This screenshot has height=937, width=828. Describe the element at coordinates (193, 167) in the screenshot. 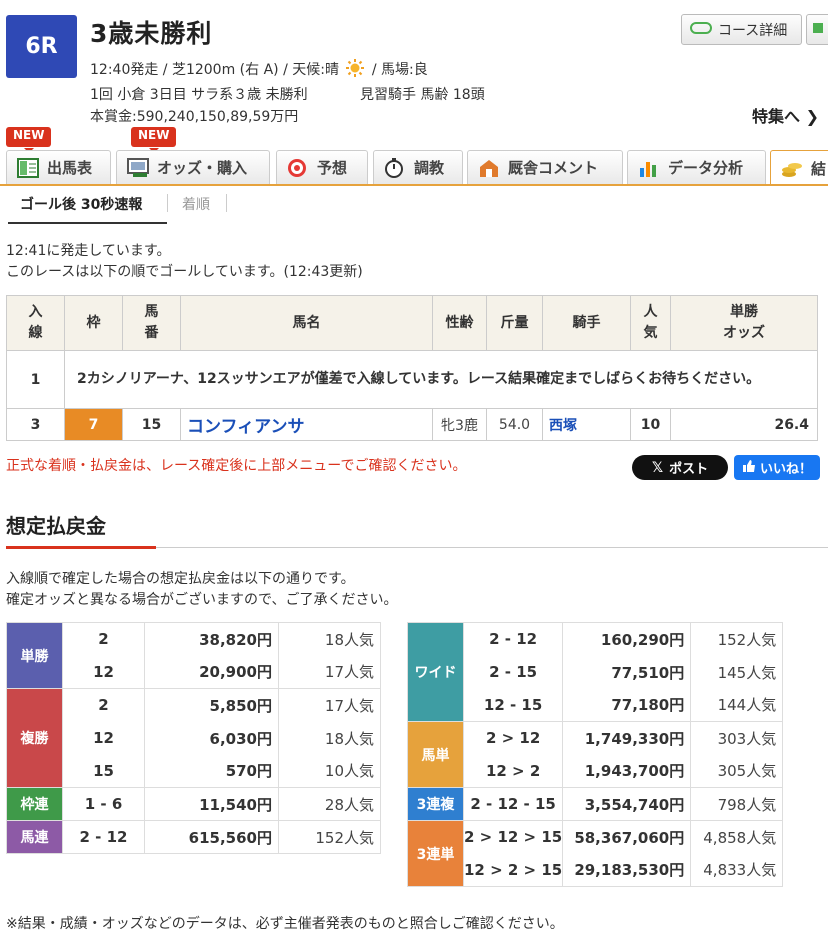

I see `tab-odds: オッズ・購入` at that location.